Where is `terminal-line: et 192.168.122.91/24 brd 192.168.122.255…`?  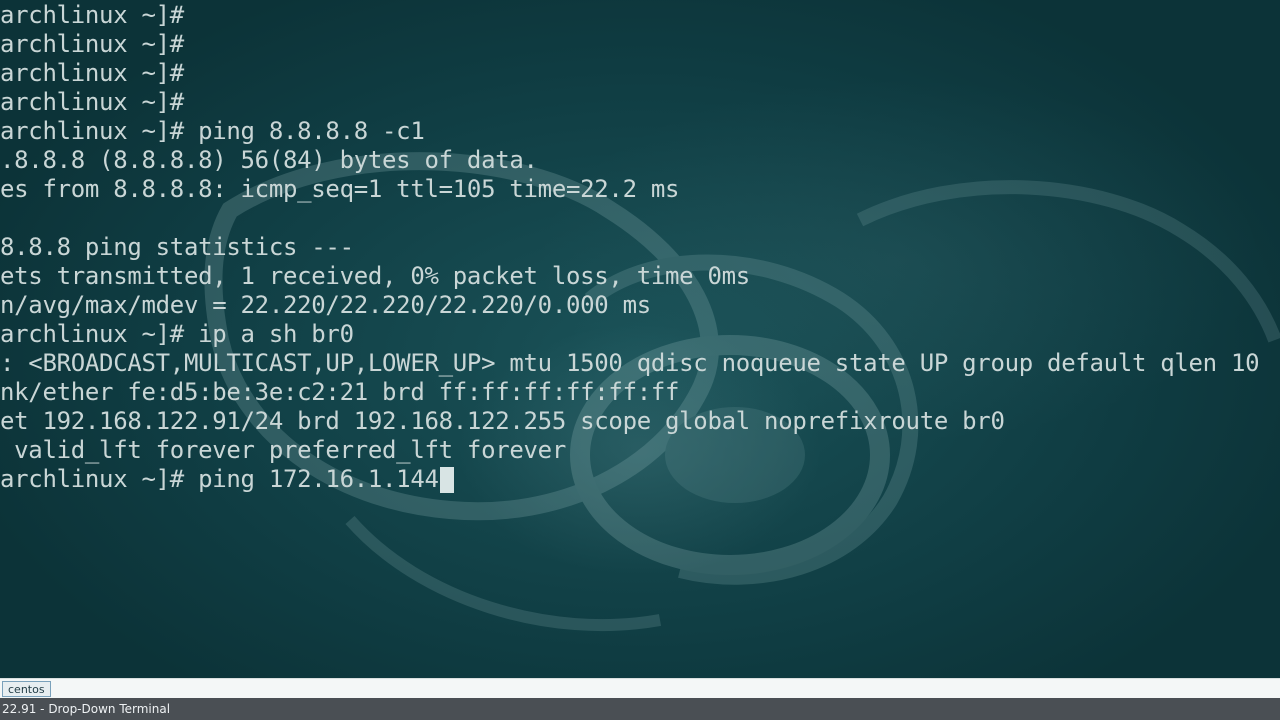
terminal-line: et 192.168.122.91/24 brd 192.168.122.255… is located at coordinates (502, 421).